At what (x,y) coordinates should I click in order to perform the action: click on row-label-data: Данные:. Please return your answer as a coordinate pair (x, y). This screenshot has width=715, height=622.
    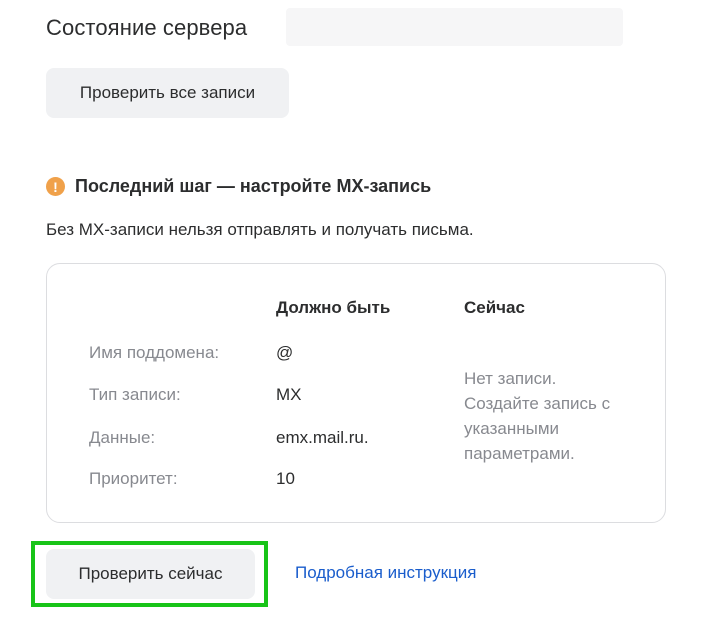
    Looking at the image, I should click on (122, 437).